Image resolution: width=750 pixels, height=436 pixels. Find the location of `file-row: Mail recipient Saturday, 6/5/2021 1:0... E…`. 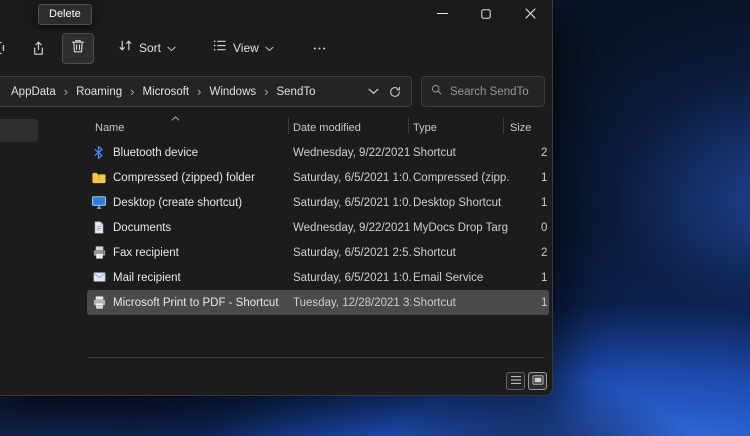

file-row: Mail recipient Saturday, 6/5/2021 1:0... E… is located at coordinates (318, 277).